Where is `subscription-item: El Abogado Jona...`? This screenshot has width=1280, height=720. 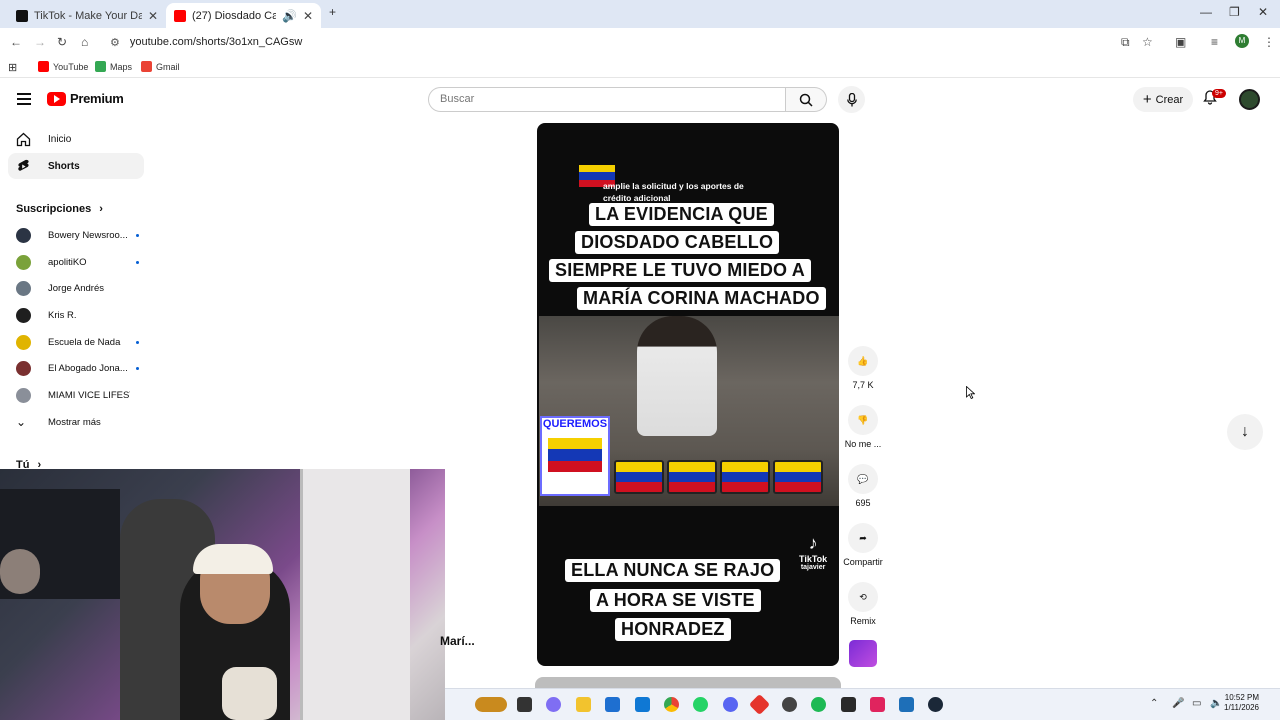 subscription-item: El Abogado Jona... is located at coordinates (81, 368).